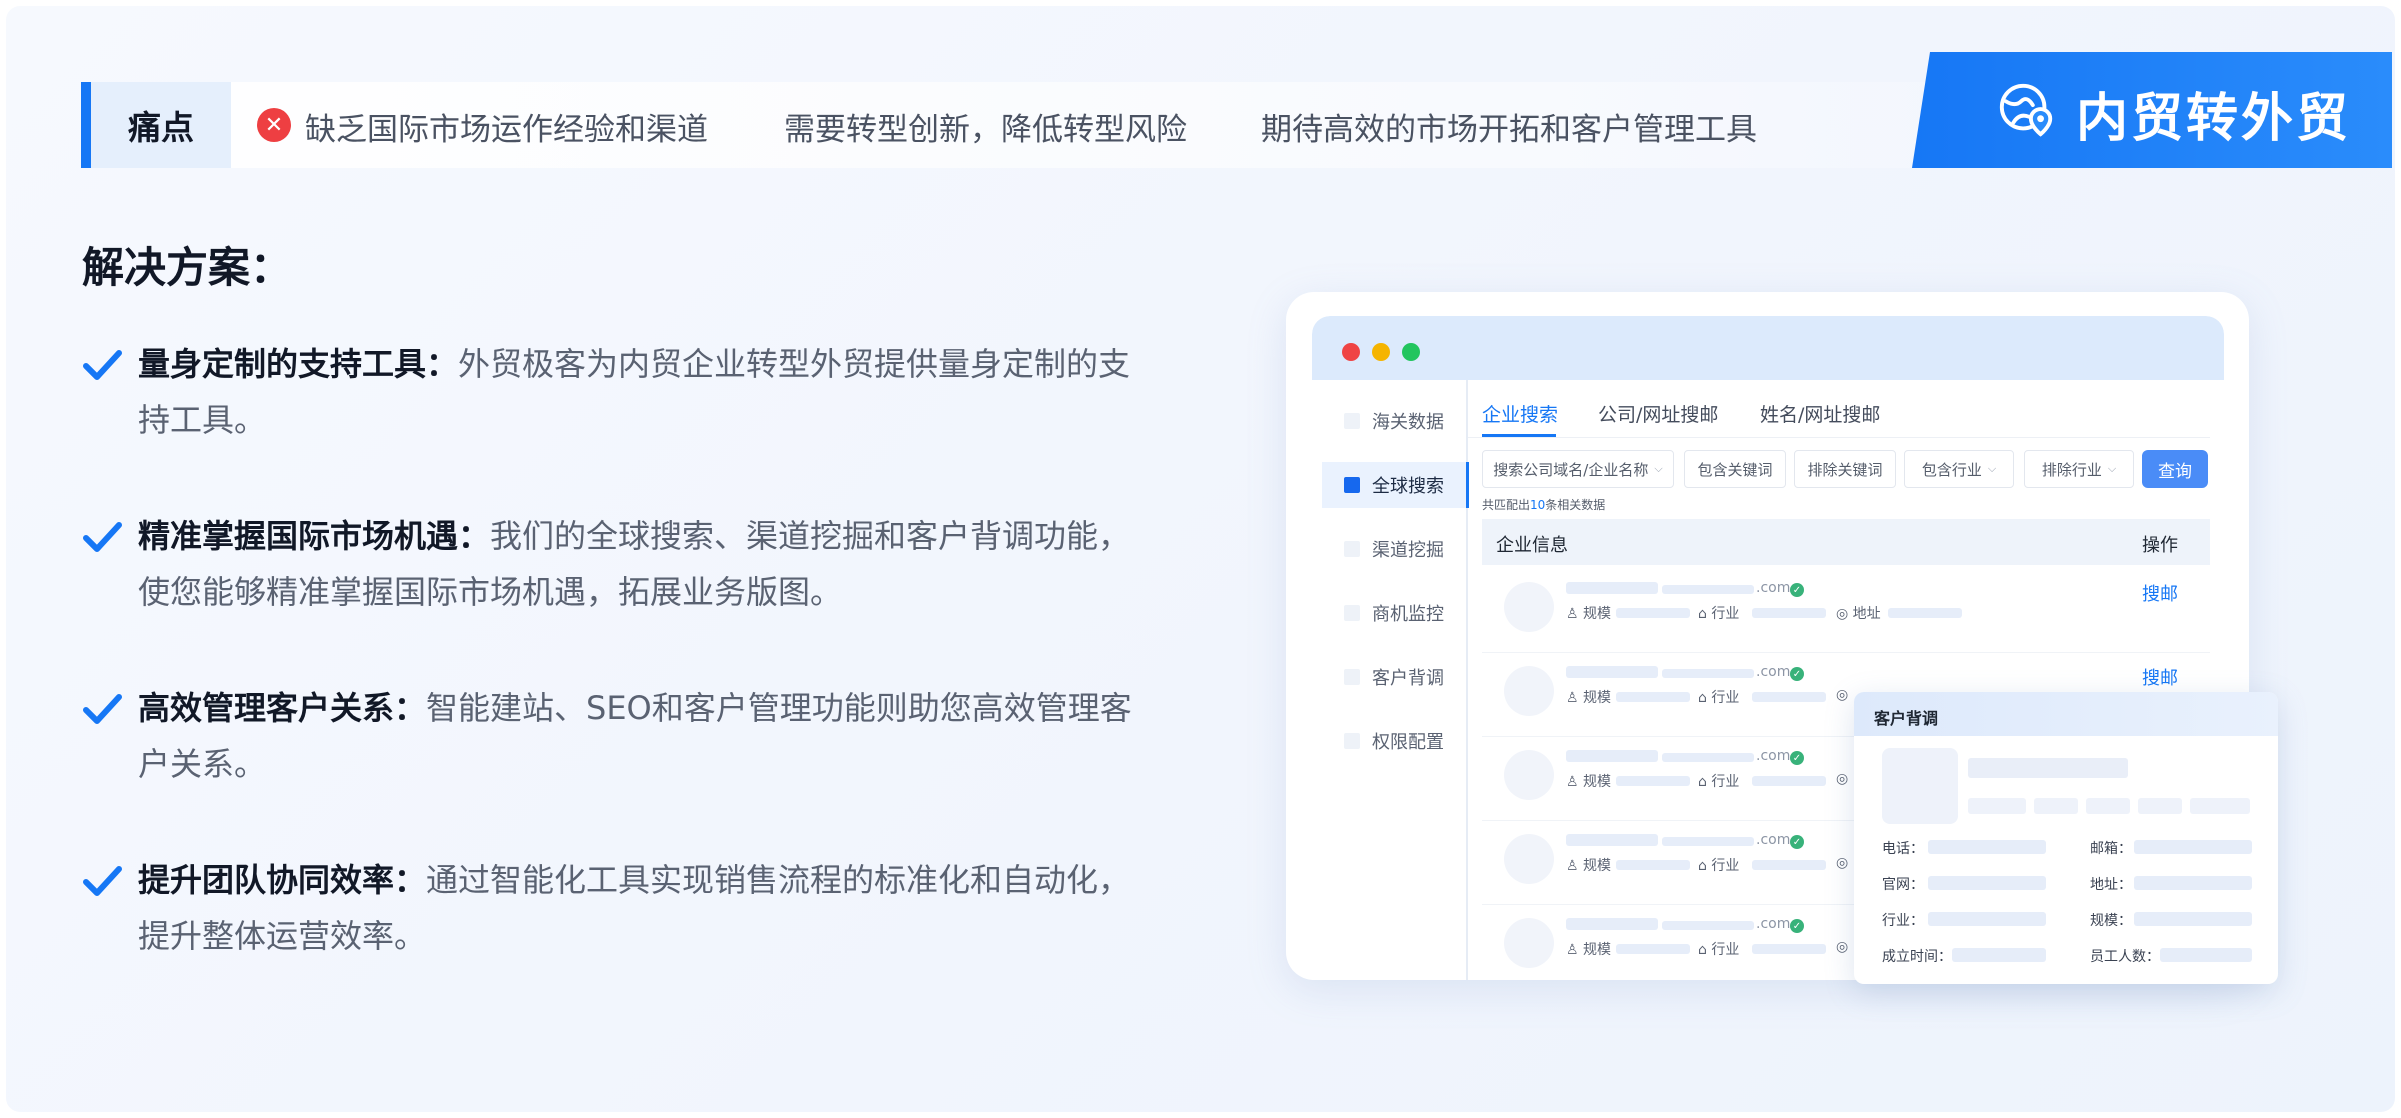  I want to click on tab-company-url-email: 公司/网址搜邮, so click(1658, 413).